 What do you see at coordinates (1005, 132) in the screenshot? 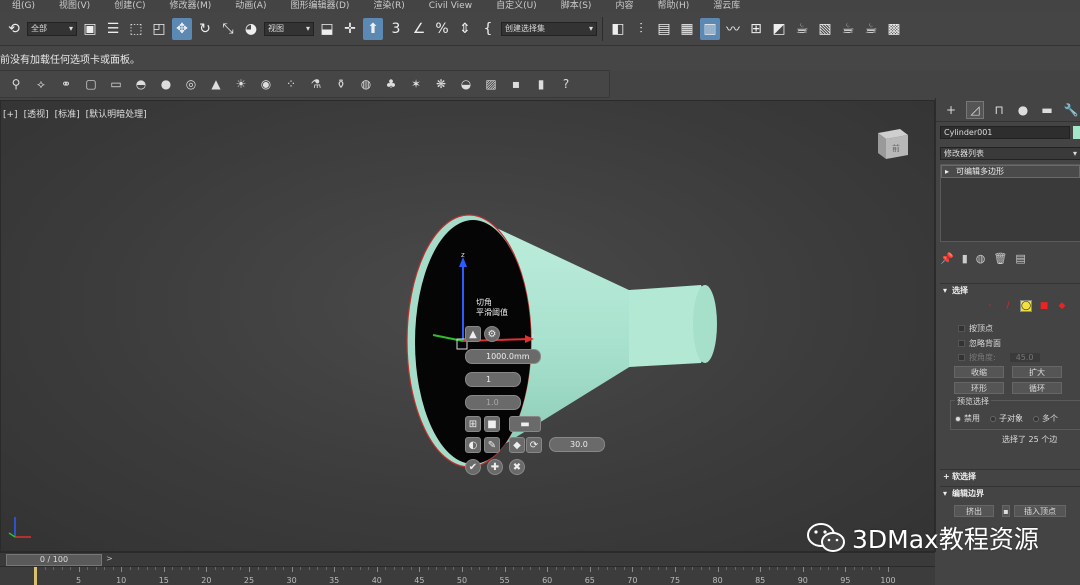
I see `object-name-field: Cylinder001` at bounding box center [1005, 132].